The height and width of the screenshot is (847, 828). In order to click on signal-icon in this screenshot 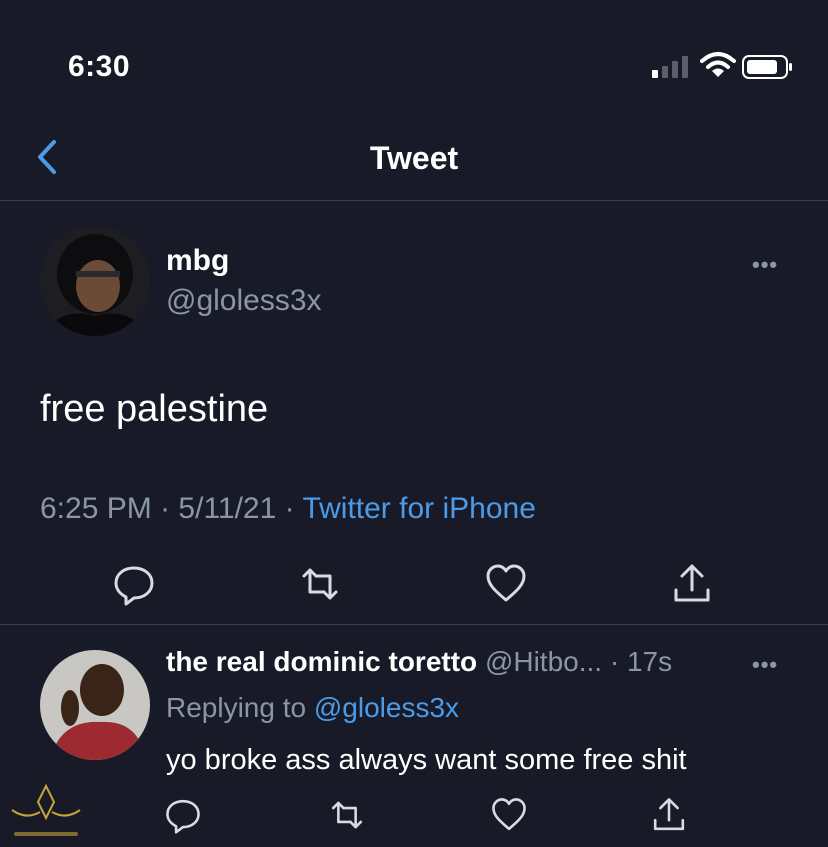, I will do `click(670, 67)`.